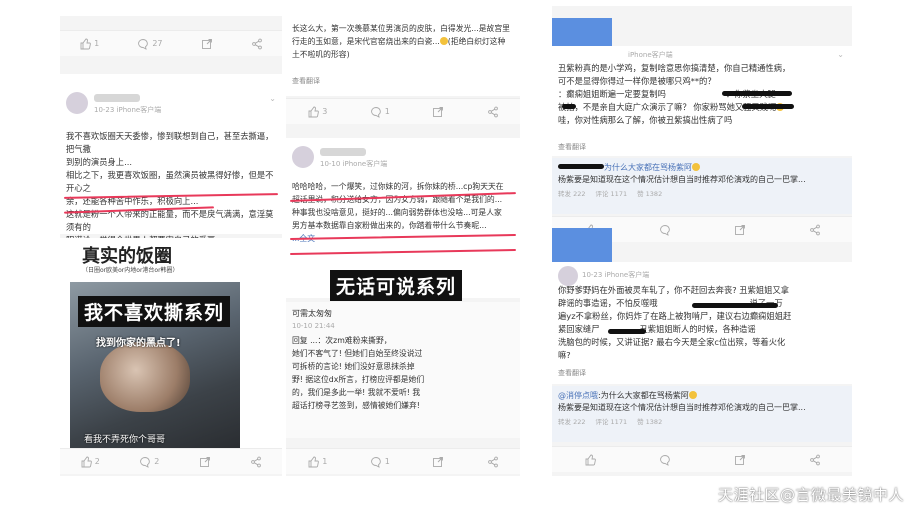  I want to click on comment-user-row: 10-10 iPhone客户端, so click(403, 159).